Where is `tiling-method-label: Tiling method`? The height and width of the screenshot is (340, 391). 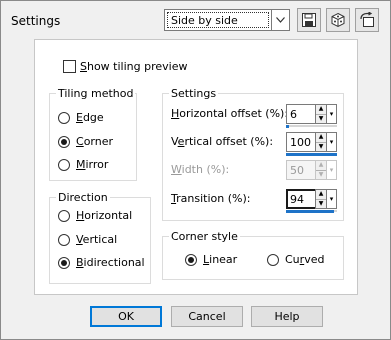
tiling-method-label: Tiling method is located at coordinates (96, 93).